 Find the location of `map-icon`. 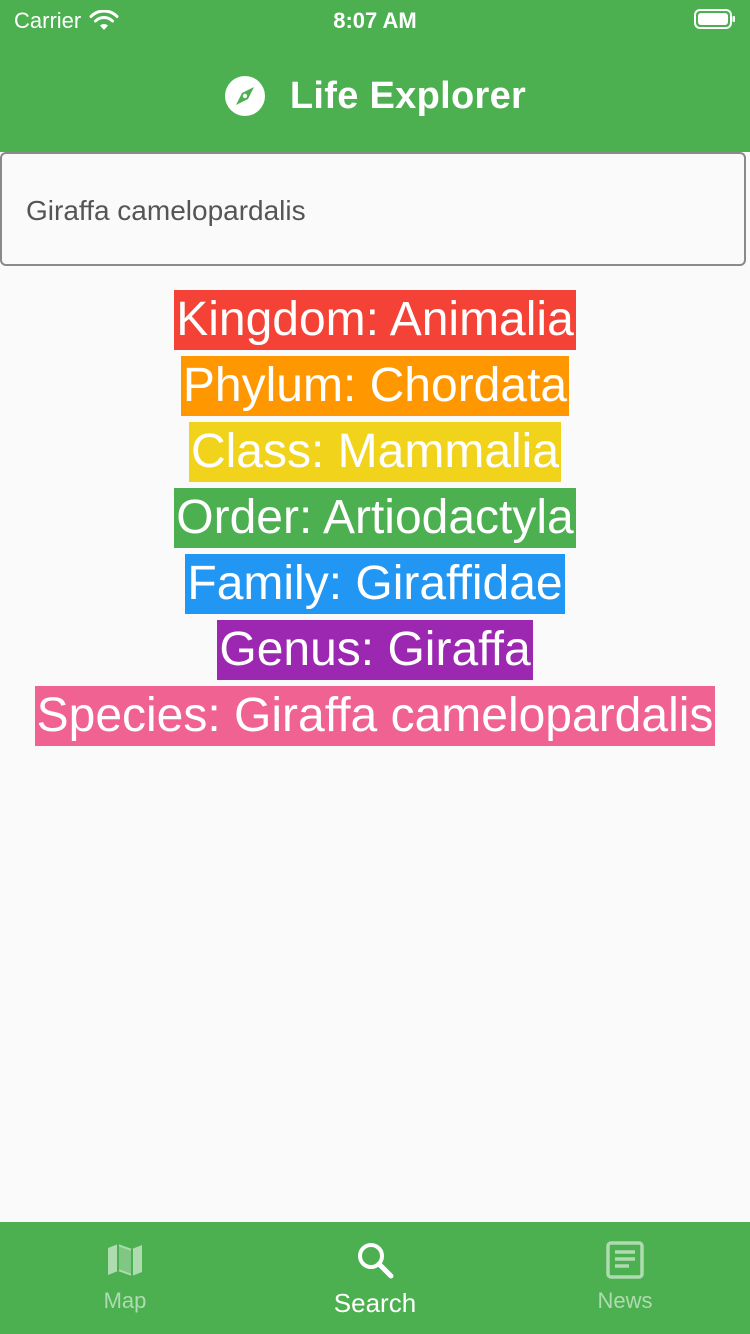

map-icon is located at coordinates (125, 1260).